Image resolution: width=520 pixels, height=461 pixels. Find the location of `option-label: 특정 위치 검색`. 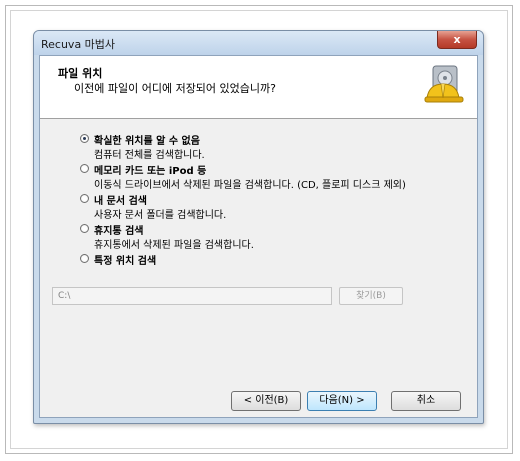

option-label: 특정 위치 검색 is located at coordinates (125, 261).